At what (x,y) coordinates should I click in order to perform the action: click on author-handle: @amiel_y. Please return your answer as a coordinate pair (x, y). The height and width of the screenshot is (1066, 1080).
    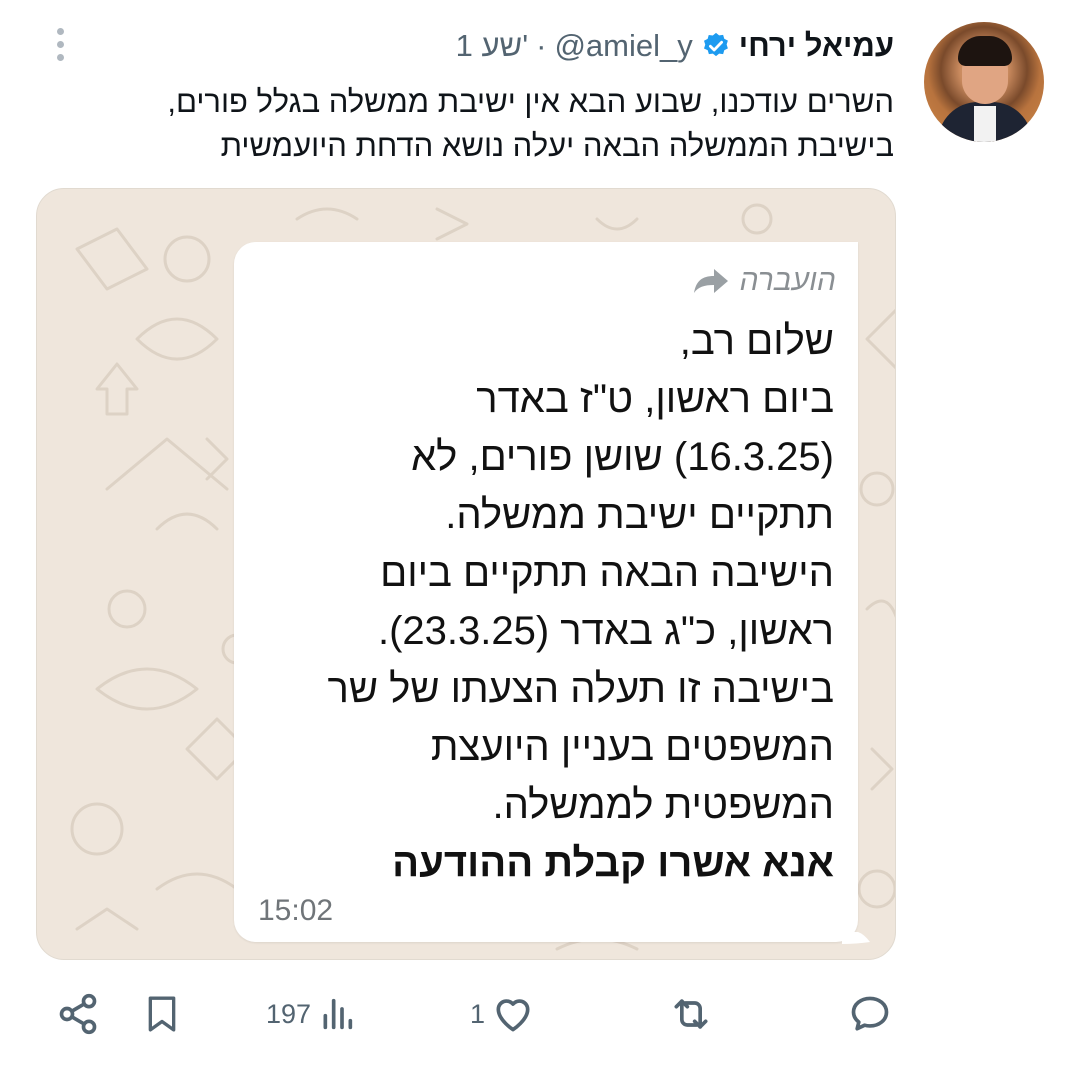
    Looking at the image, I should click on (623, 46).